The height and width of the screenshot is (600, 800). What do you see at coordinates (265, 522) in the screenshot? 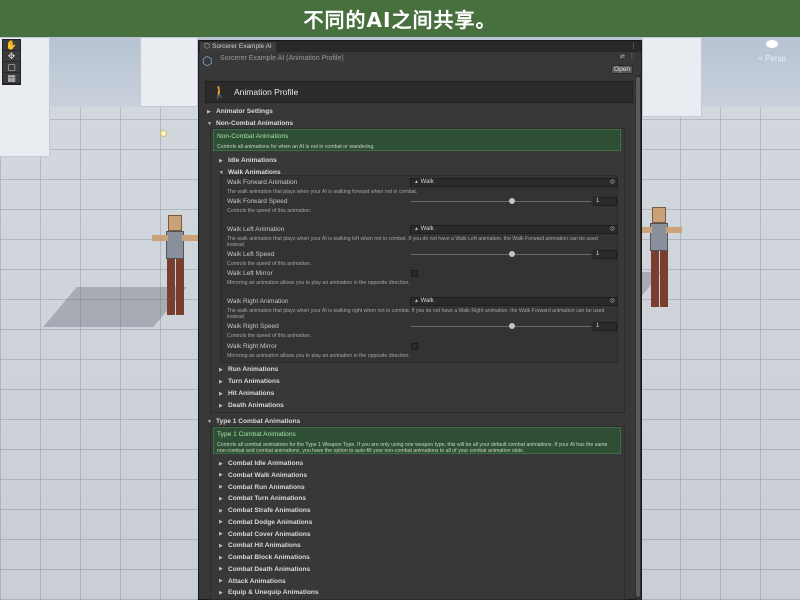
I see `foldout-combat-item: ▶ Combat Dodge Animations` at bounding box center [265, 522].